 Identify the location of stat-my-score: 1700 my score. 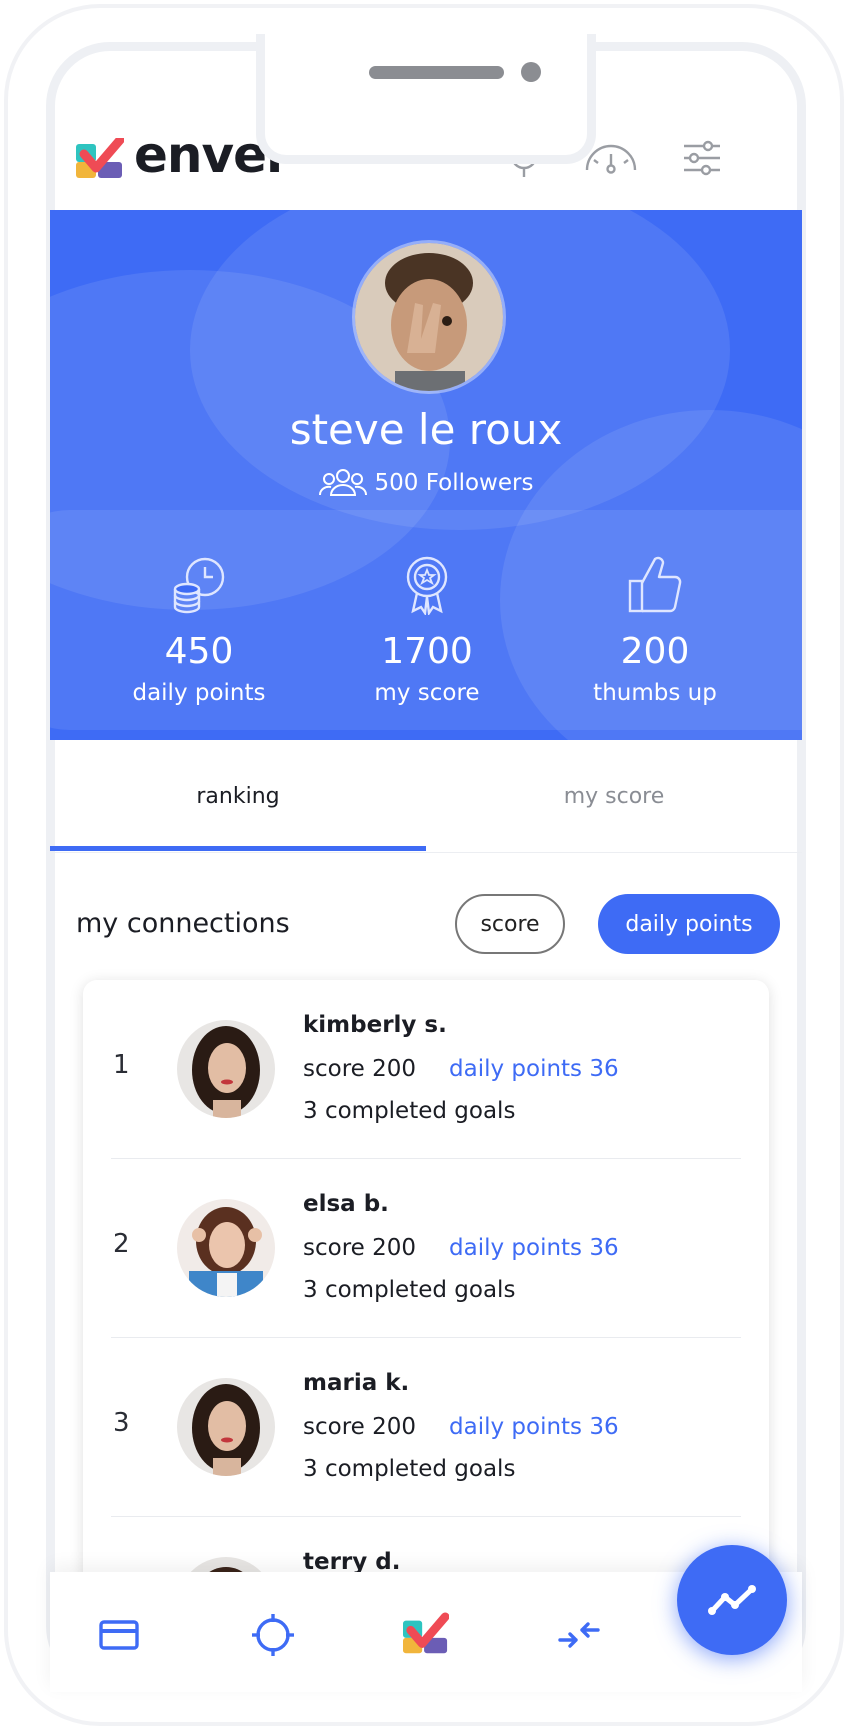
(427, 630).